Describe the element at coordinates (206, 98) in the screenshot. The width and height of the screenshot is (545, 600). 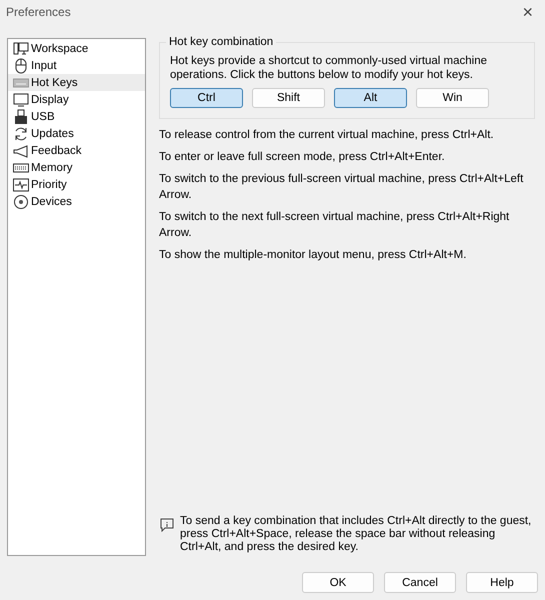
I see `hotkey-toggle: Ctrl` at that location.